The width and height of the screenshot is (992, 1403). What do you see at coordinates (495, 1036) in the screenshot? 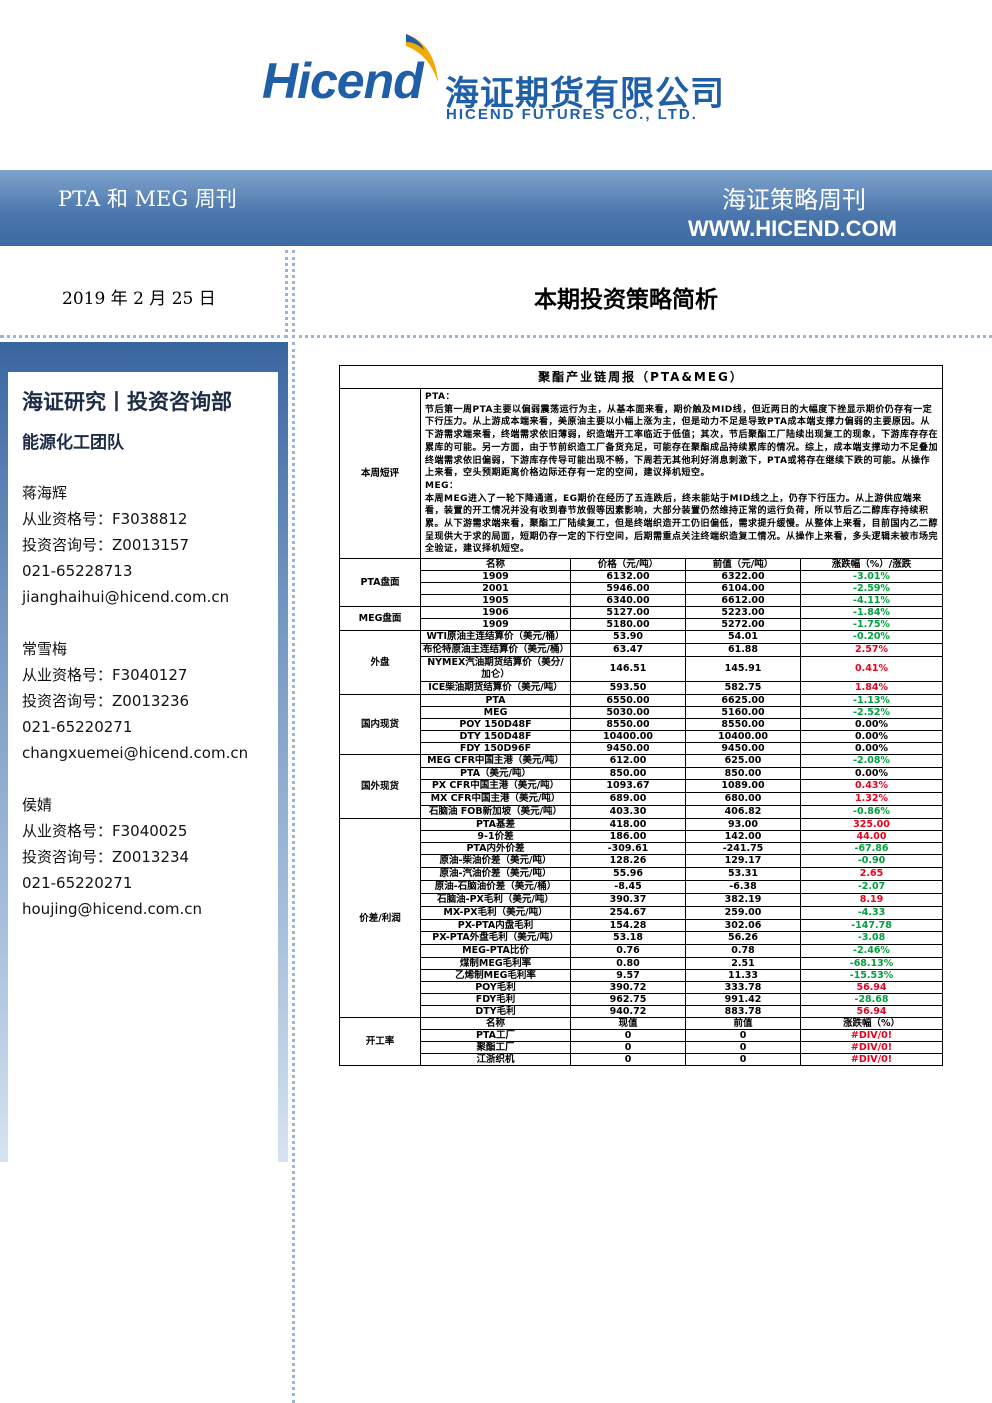
I see `row-name: PTA工厂` at bounding box center [495, 1036].